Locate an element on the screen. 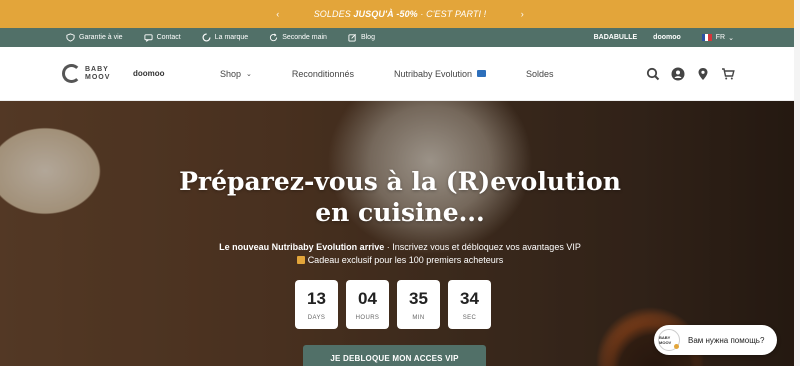  menu-reconditionnes: Reconditionnés is located at coordinates (323, 74).